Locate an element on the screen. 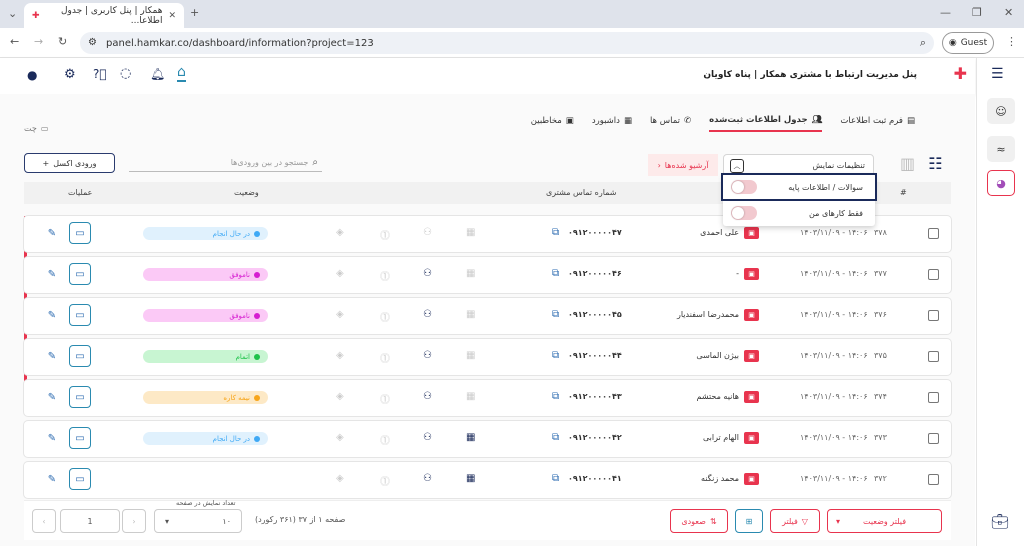 This screenshot has width=1024, height=546. bell-icon: 🔔︎ is located at coordinates (157, 74).